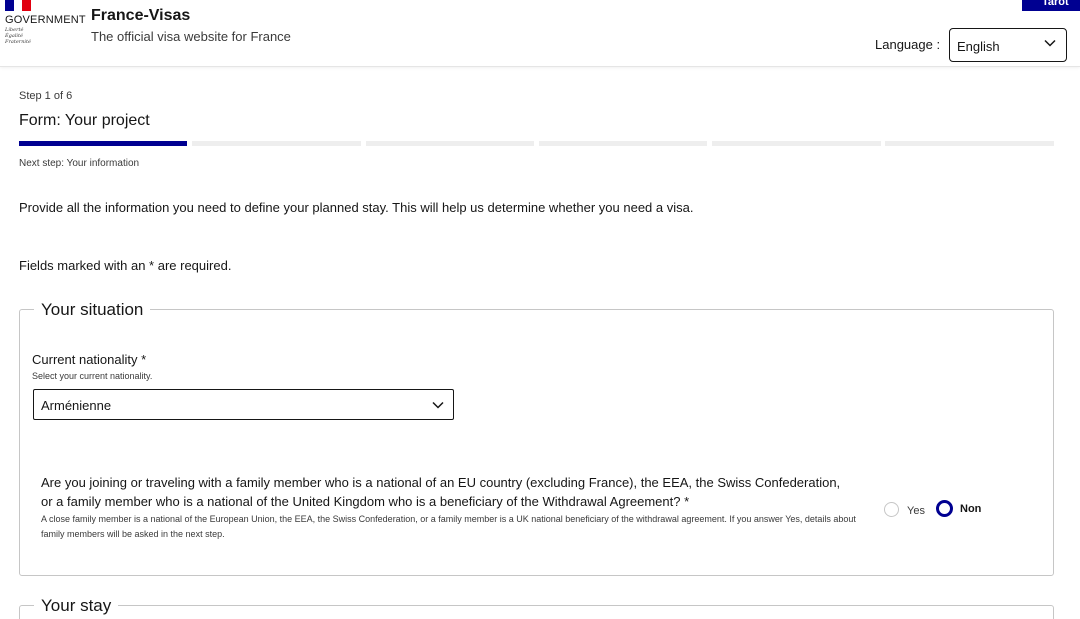 The image size is (1080, 619). I want to click on form-title: Form: Your project, so click(84, 120).